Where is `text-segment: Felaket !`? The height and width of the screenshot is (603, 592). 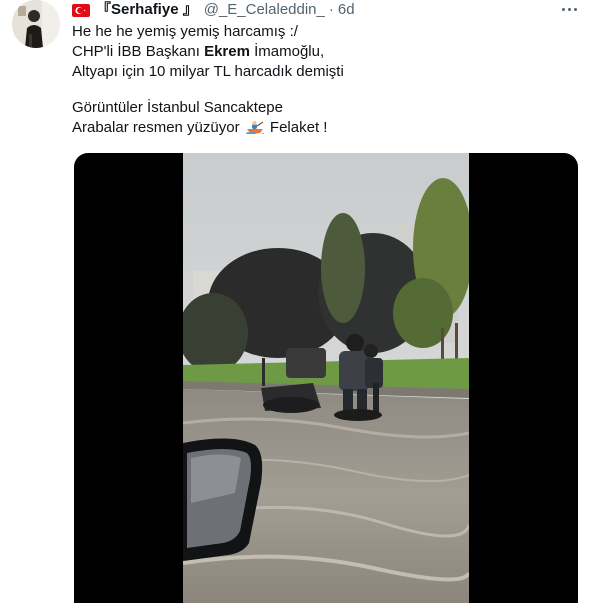
text-segment: Felaket ! is located at coordinates (296, 127).